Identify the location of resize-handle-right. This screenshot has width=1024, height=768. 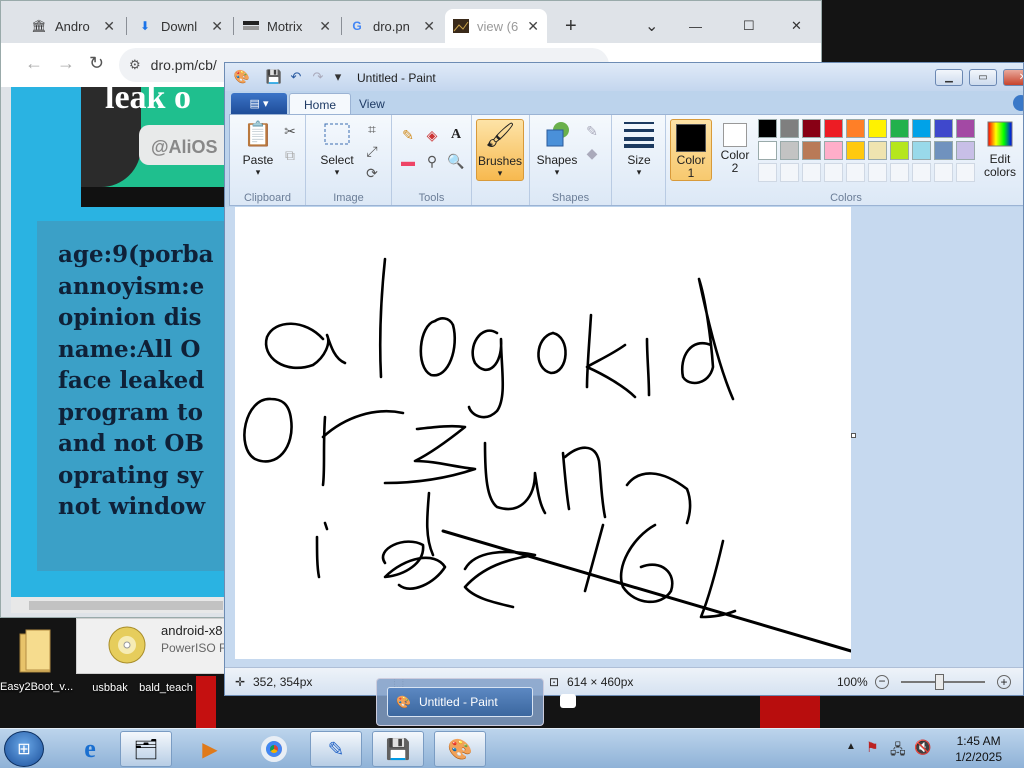
(853, 435).